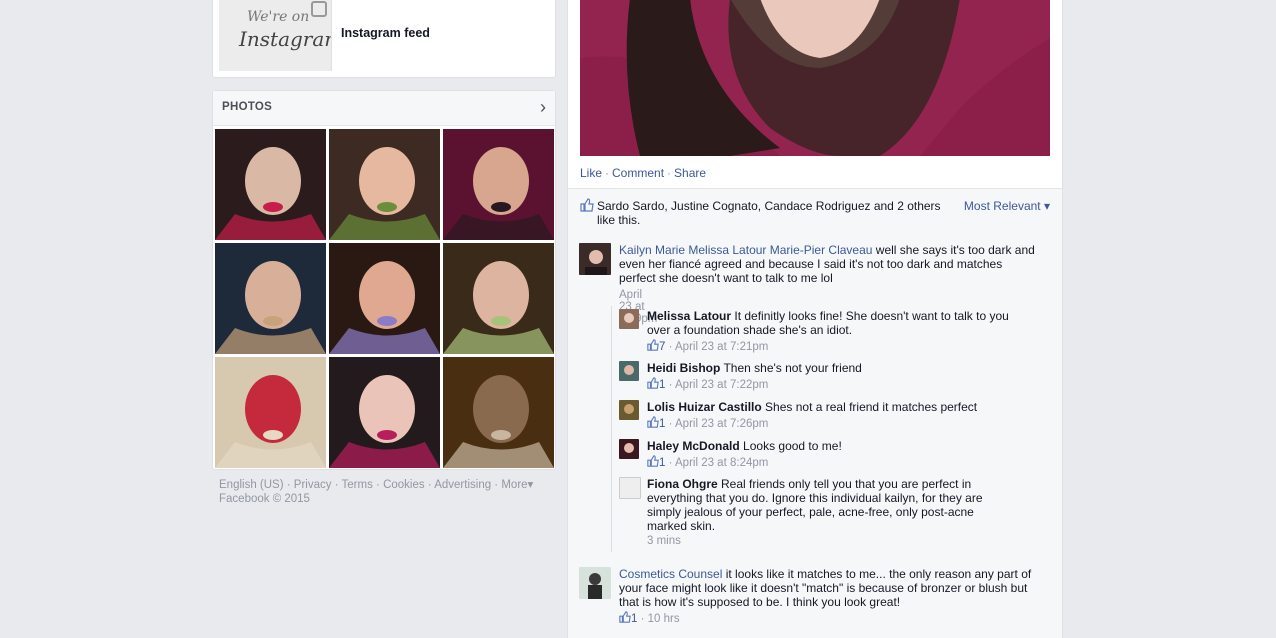 Image resolution: width=1276 pixels, height=638 pixels. I want to click on comment-author: Kailyn Marie, so click(652, 250).